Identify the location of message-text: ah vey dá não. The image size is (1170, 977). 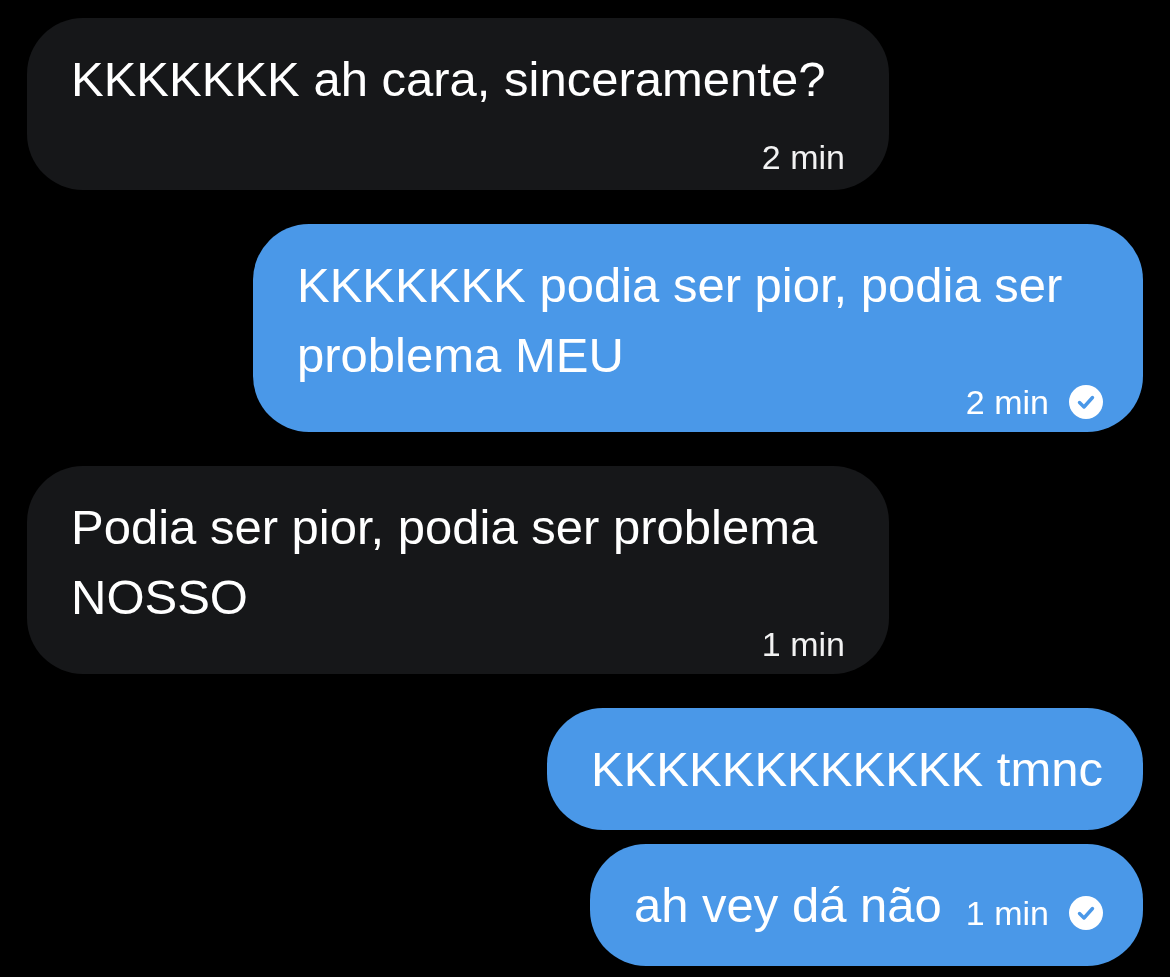
(788, 905).